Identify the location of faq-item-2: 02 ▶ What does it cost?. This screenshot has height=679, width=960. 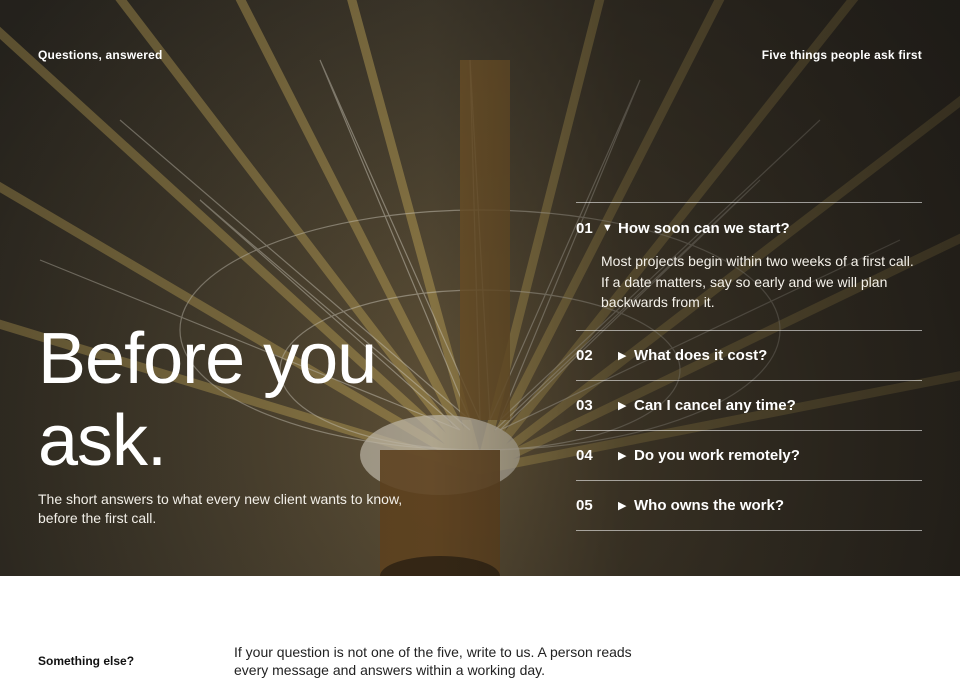
(749, 356).